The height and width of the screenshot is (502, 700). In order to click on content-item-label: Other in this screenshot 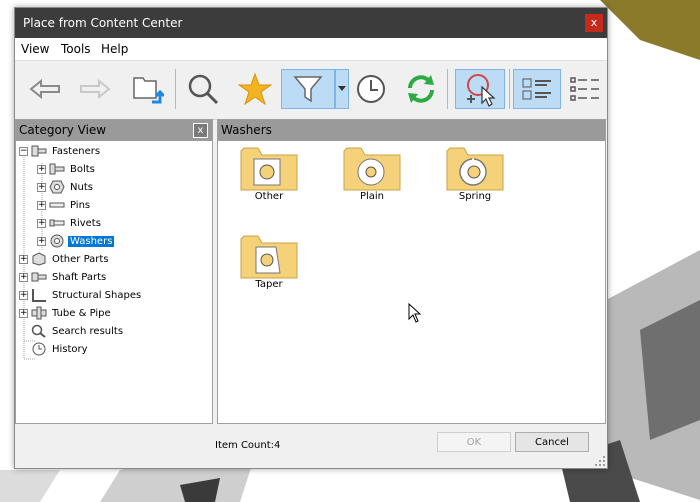, I will do `click(269, 196)`.